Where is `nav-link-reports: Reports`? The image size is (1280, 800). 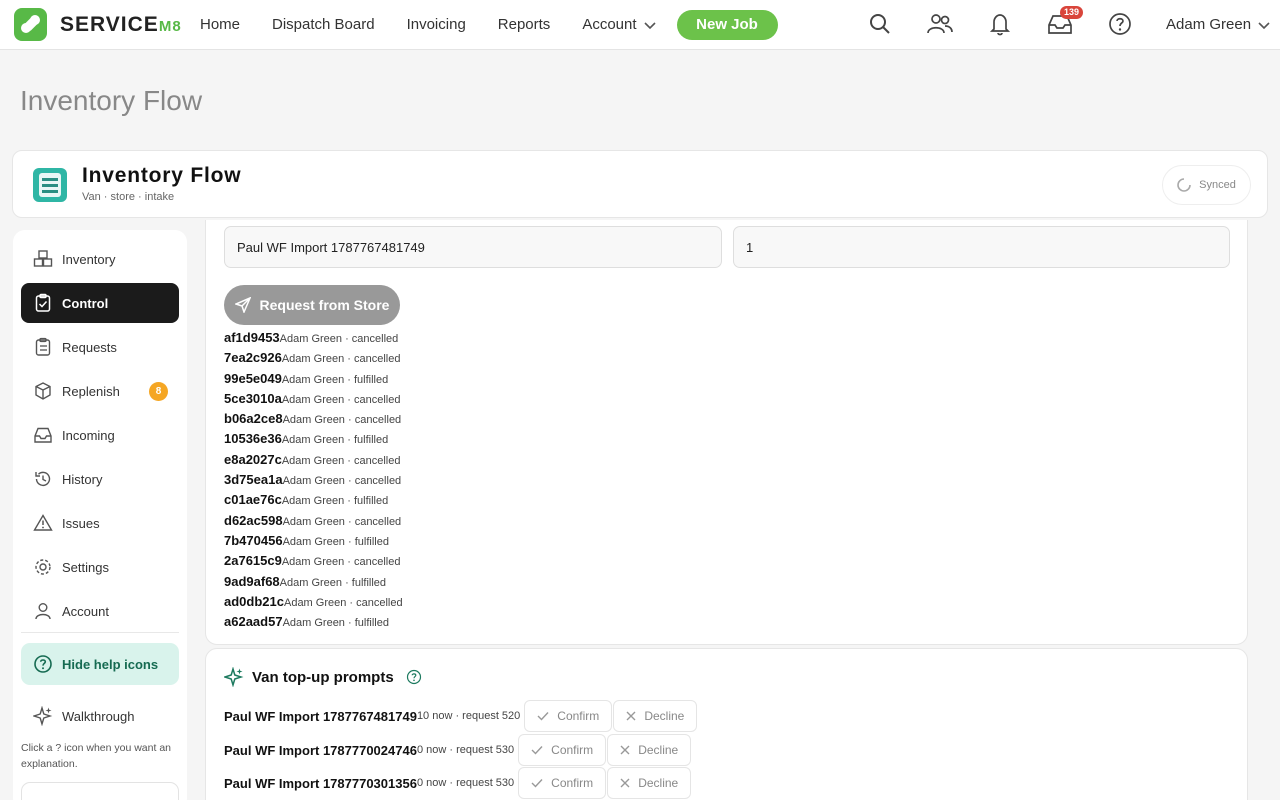 nav-link-reports: Reports is located at coordinates (524, 24).